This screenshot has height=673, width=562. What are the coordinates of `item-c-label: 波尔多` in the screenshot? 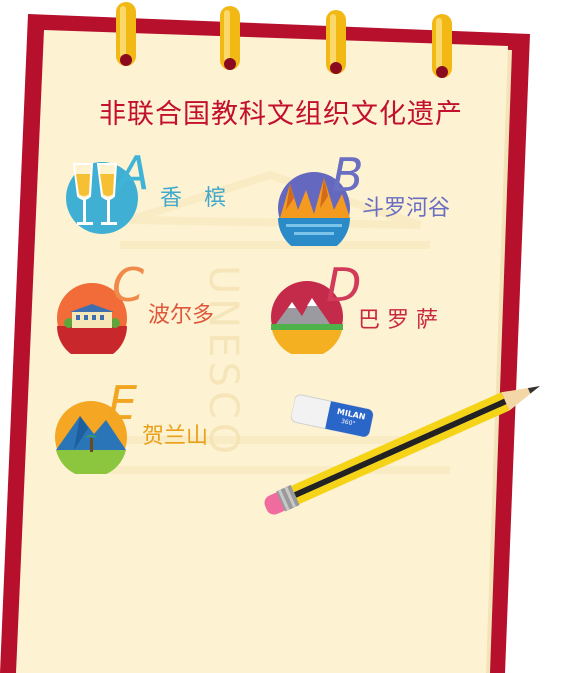 It's located at (181, 315).